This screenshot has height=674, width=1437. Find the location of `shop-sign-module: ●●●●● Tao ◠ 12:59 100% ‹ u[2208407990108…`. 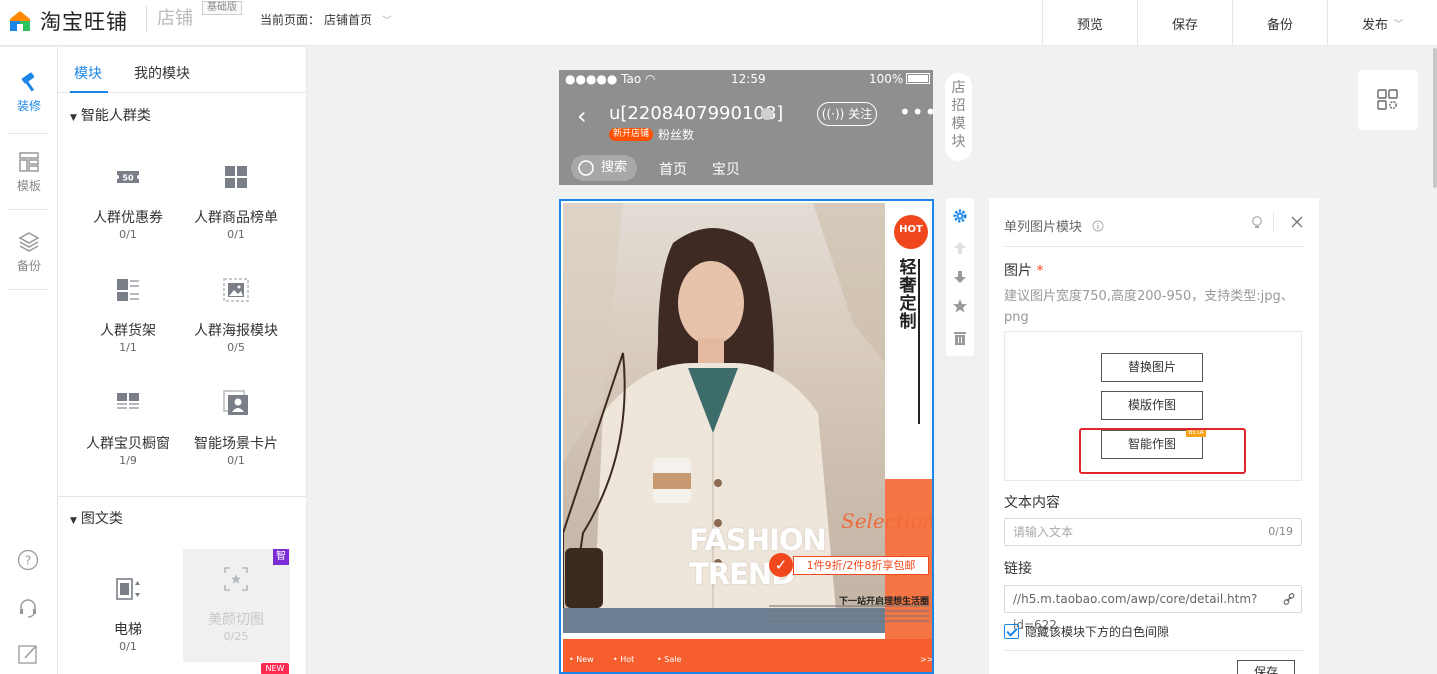

shop-sign-module: ●●●●● Tao ◠ 12:59 100% ‹ u[2208407990108… is located at coordinates (747, 127).